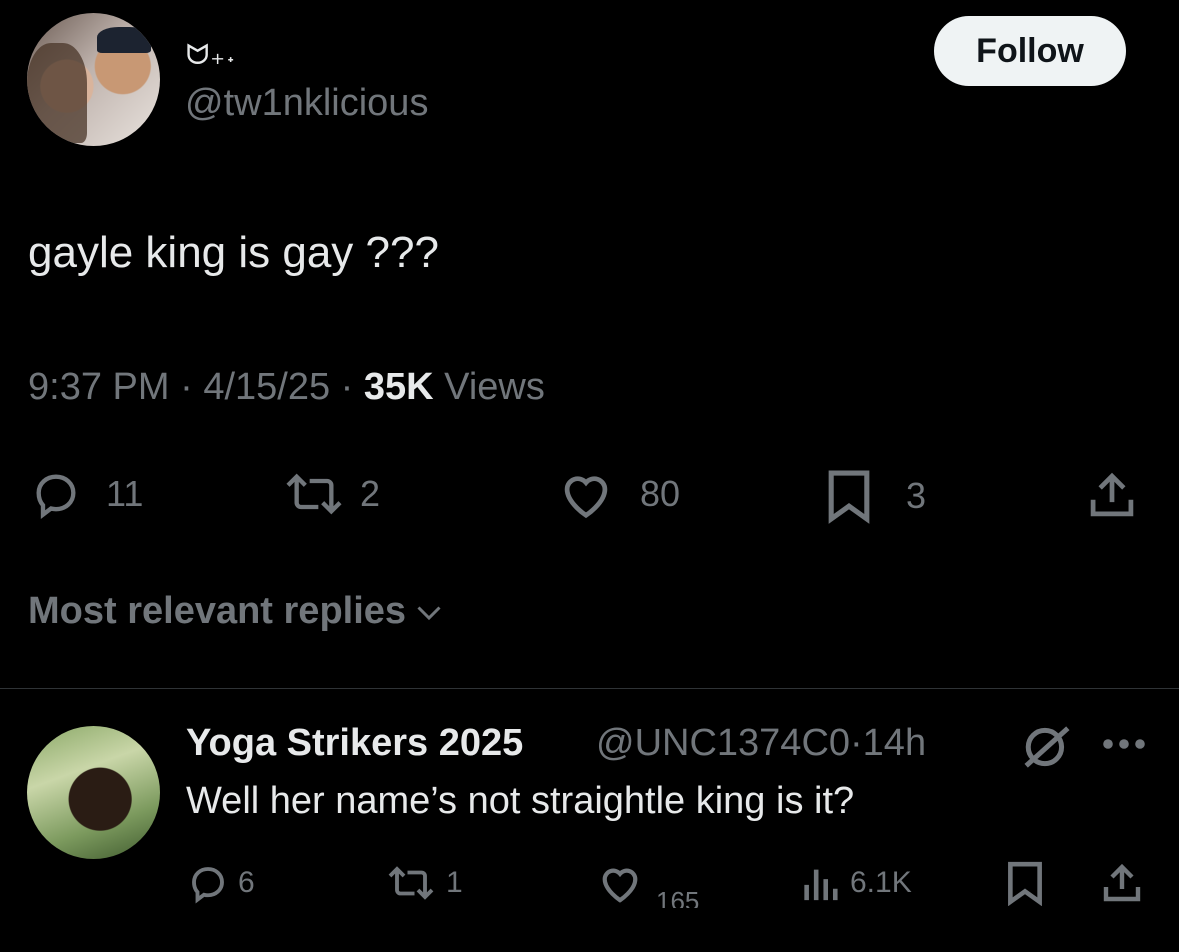  What do you see at coordinates (85, 494) in the screenshot?
I see `reply-action: 11` at bounding box center [85, 494].